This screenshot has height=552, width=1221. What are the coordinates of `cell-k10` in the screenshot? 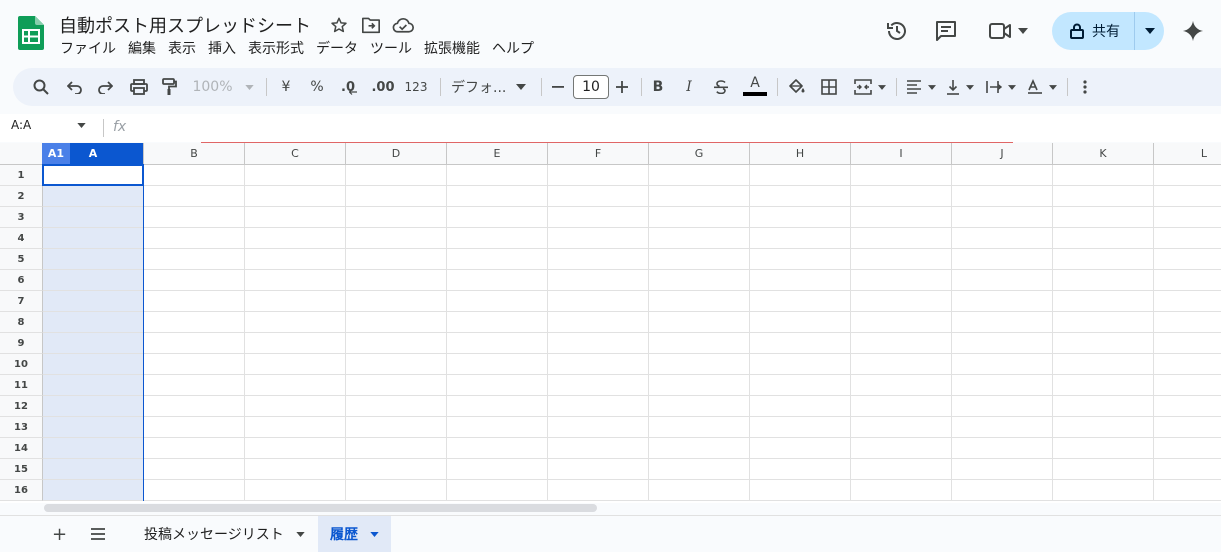 It's located at (1103, 364).